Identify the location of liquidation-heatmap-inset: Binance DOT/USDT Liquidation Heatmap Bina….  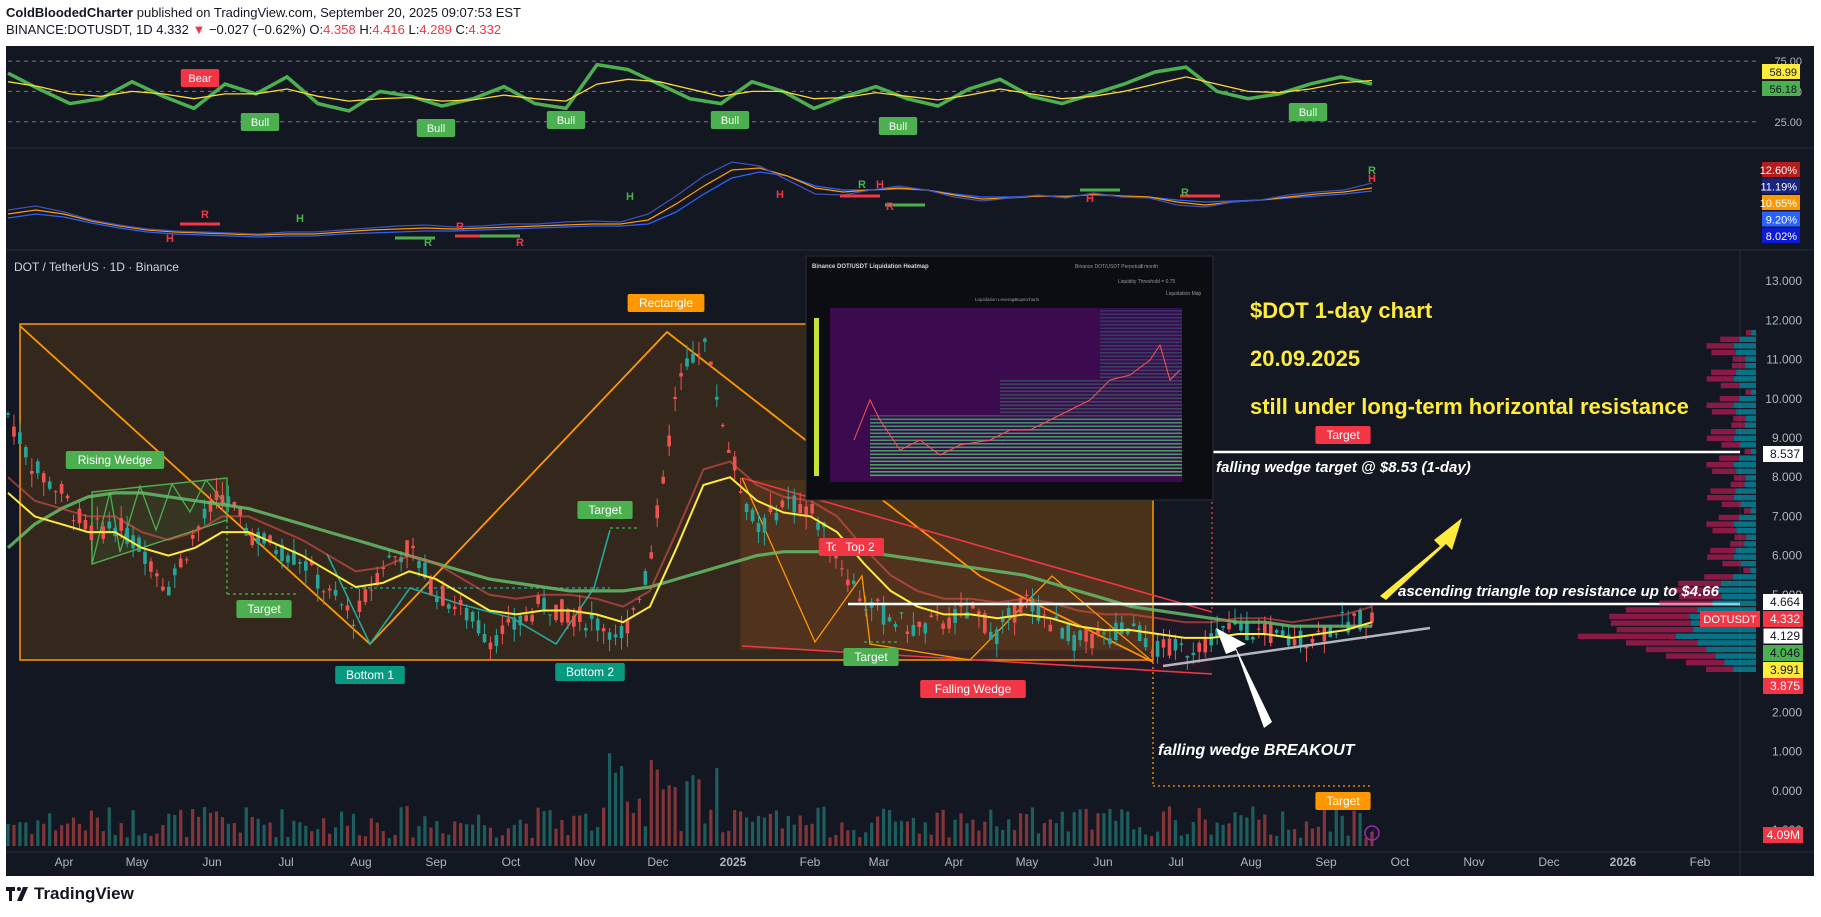
(1009, 378).